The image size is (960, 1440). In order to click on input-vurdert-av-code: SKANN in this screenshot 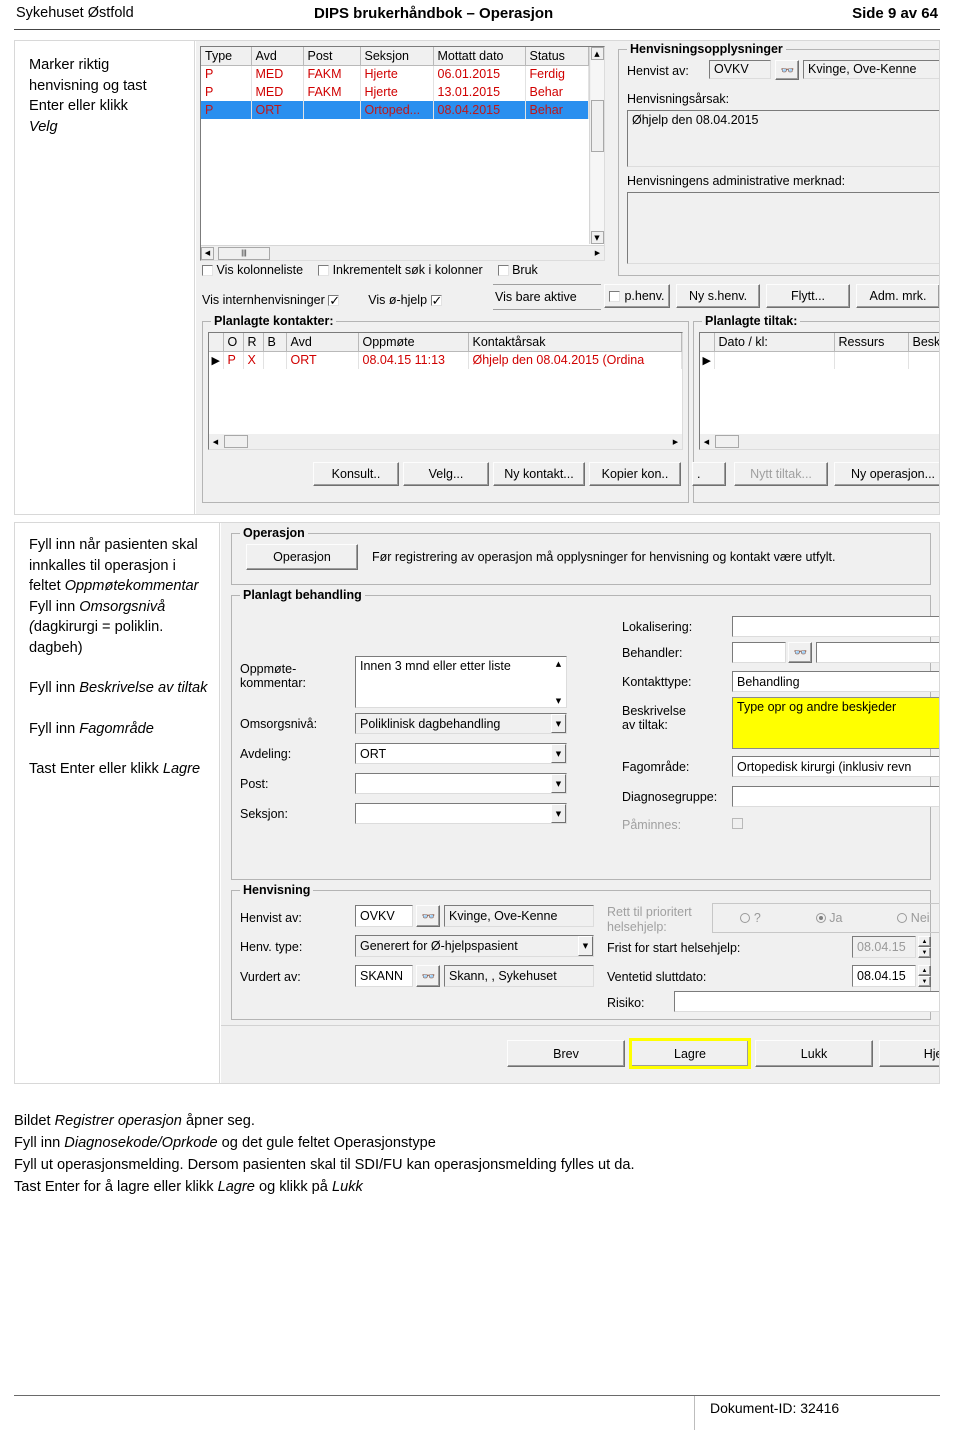, I will do `click(384, 976)`.